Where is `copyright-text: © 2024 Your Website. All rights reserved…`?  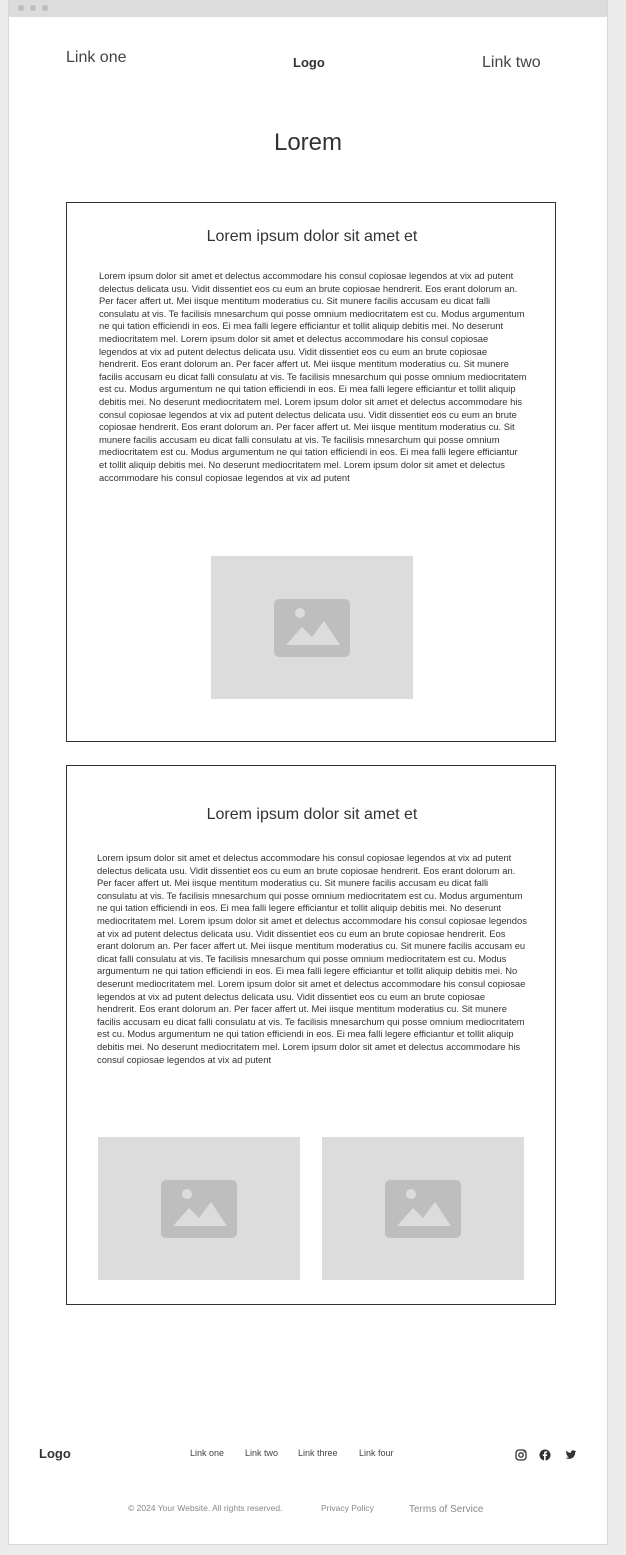 copyright-text: © 2024 Your Website. All rights reserved… is located at coordinates (205, 1508).